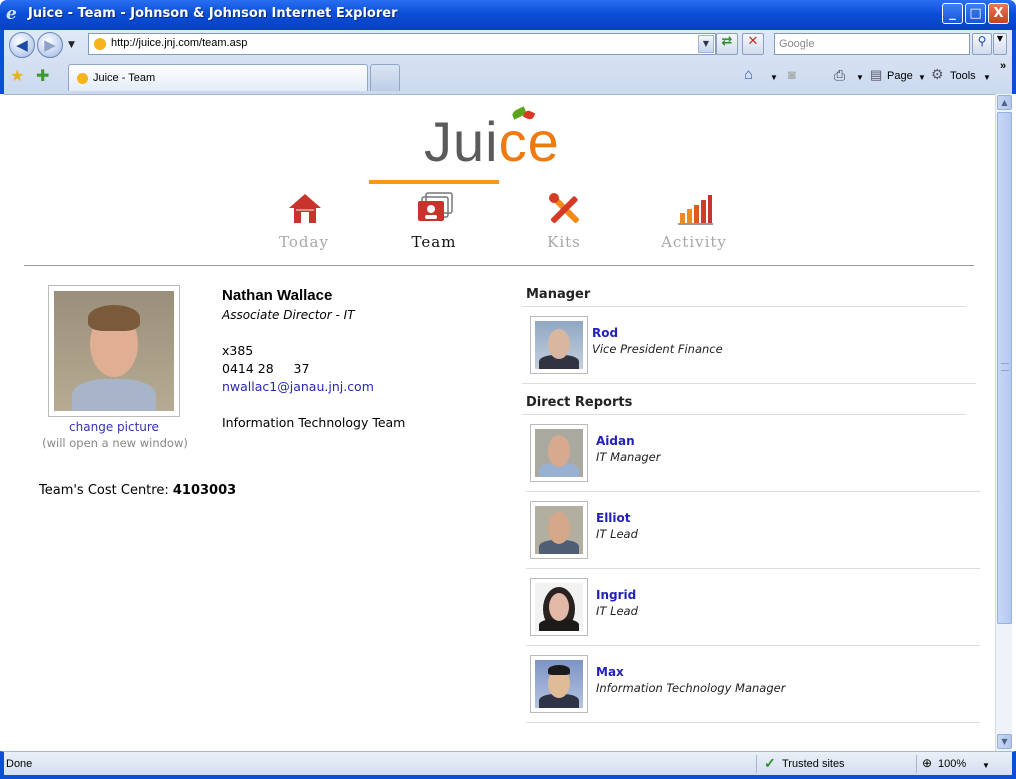 This screenshot has width=1016, height=779. I want to click on recent-pages-dropdown-icon: ▼, so click(71, 45).